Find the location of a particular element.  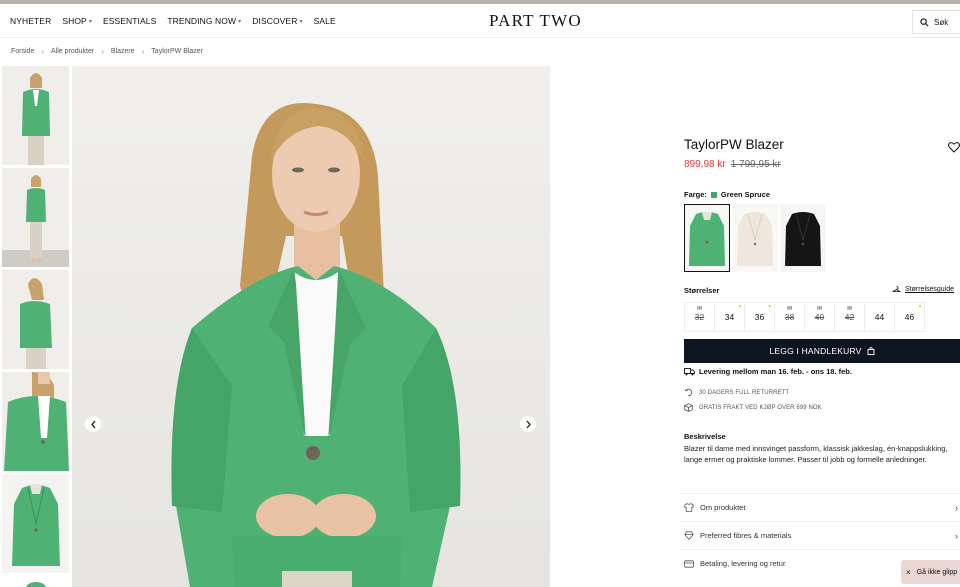

chevron-right-icon is located at coordinates (528, 424).